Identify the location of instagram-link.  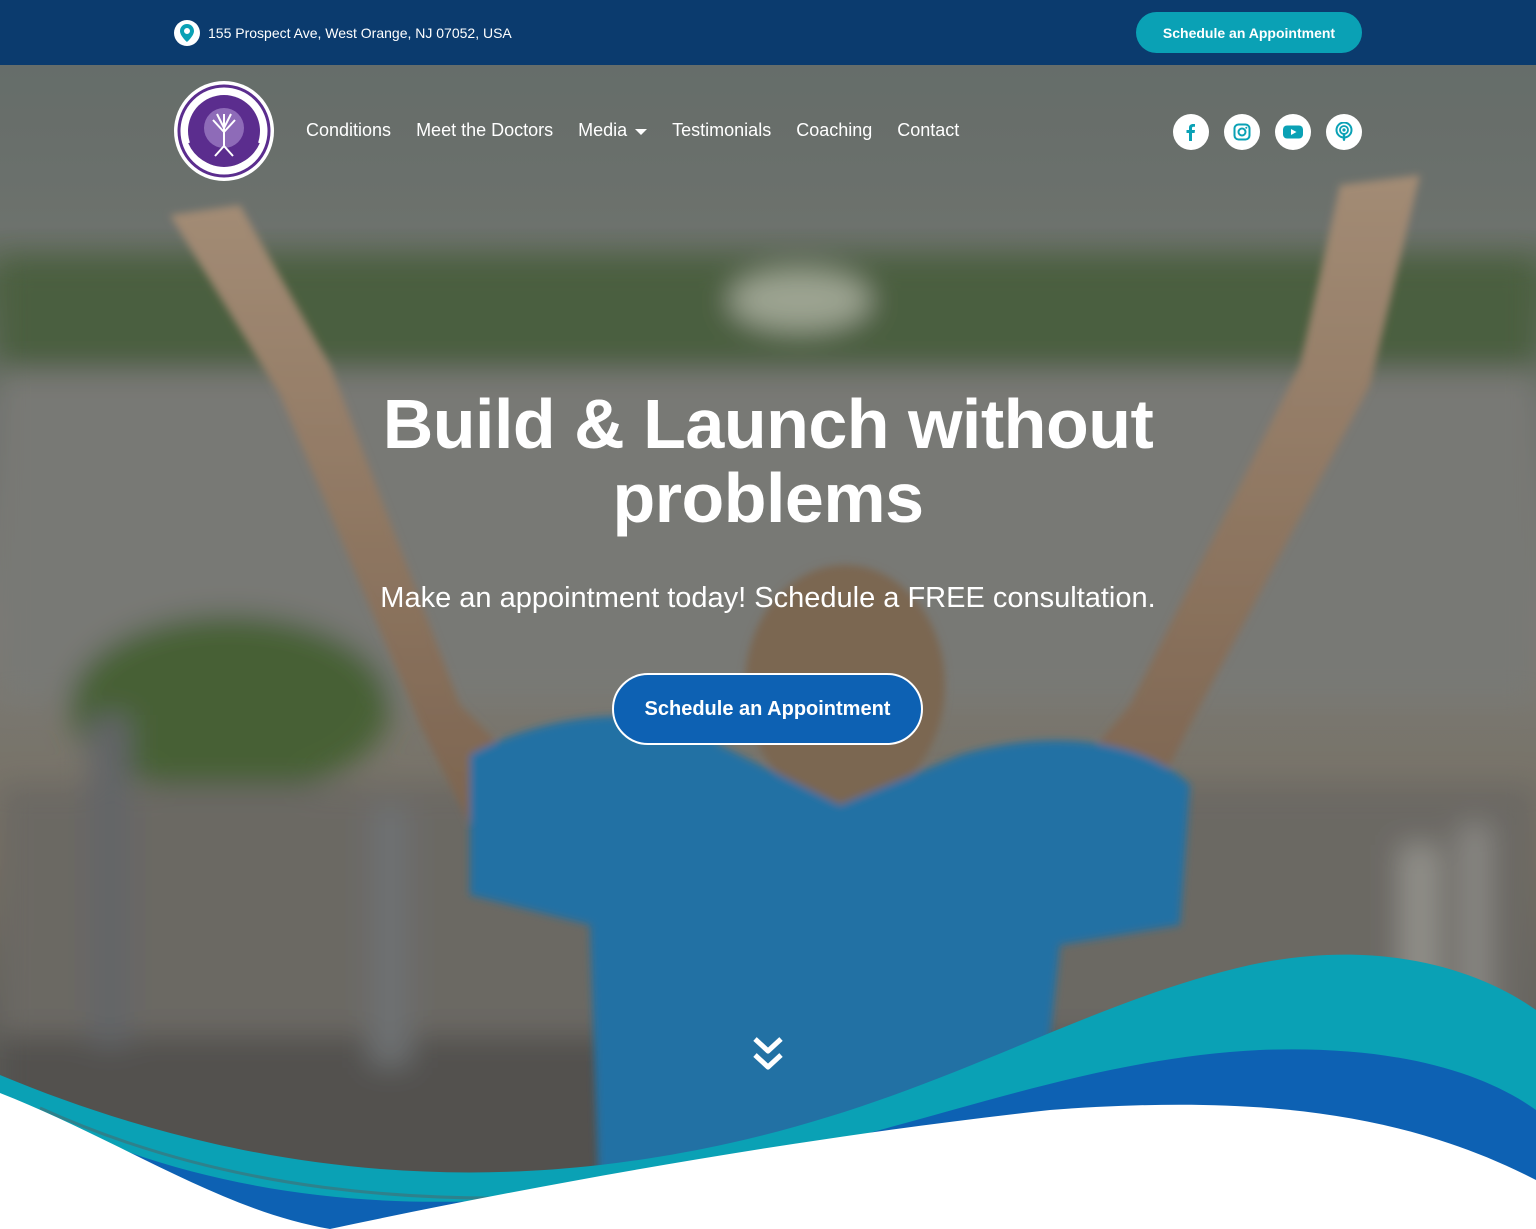
(1242, 132).